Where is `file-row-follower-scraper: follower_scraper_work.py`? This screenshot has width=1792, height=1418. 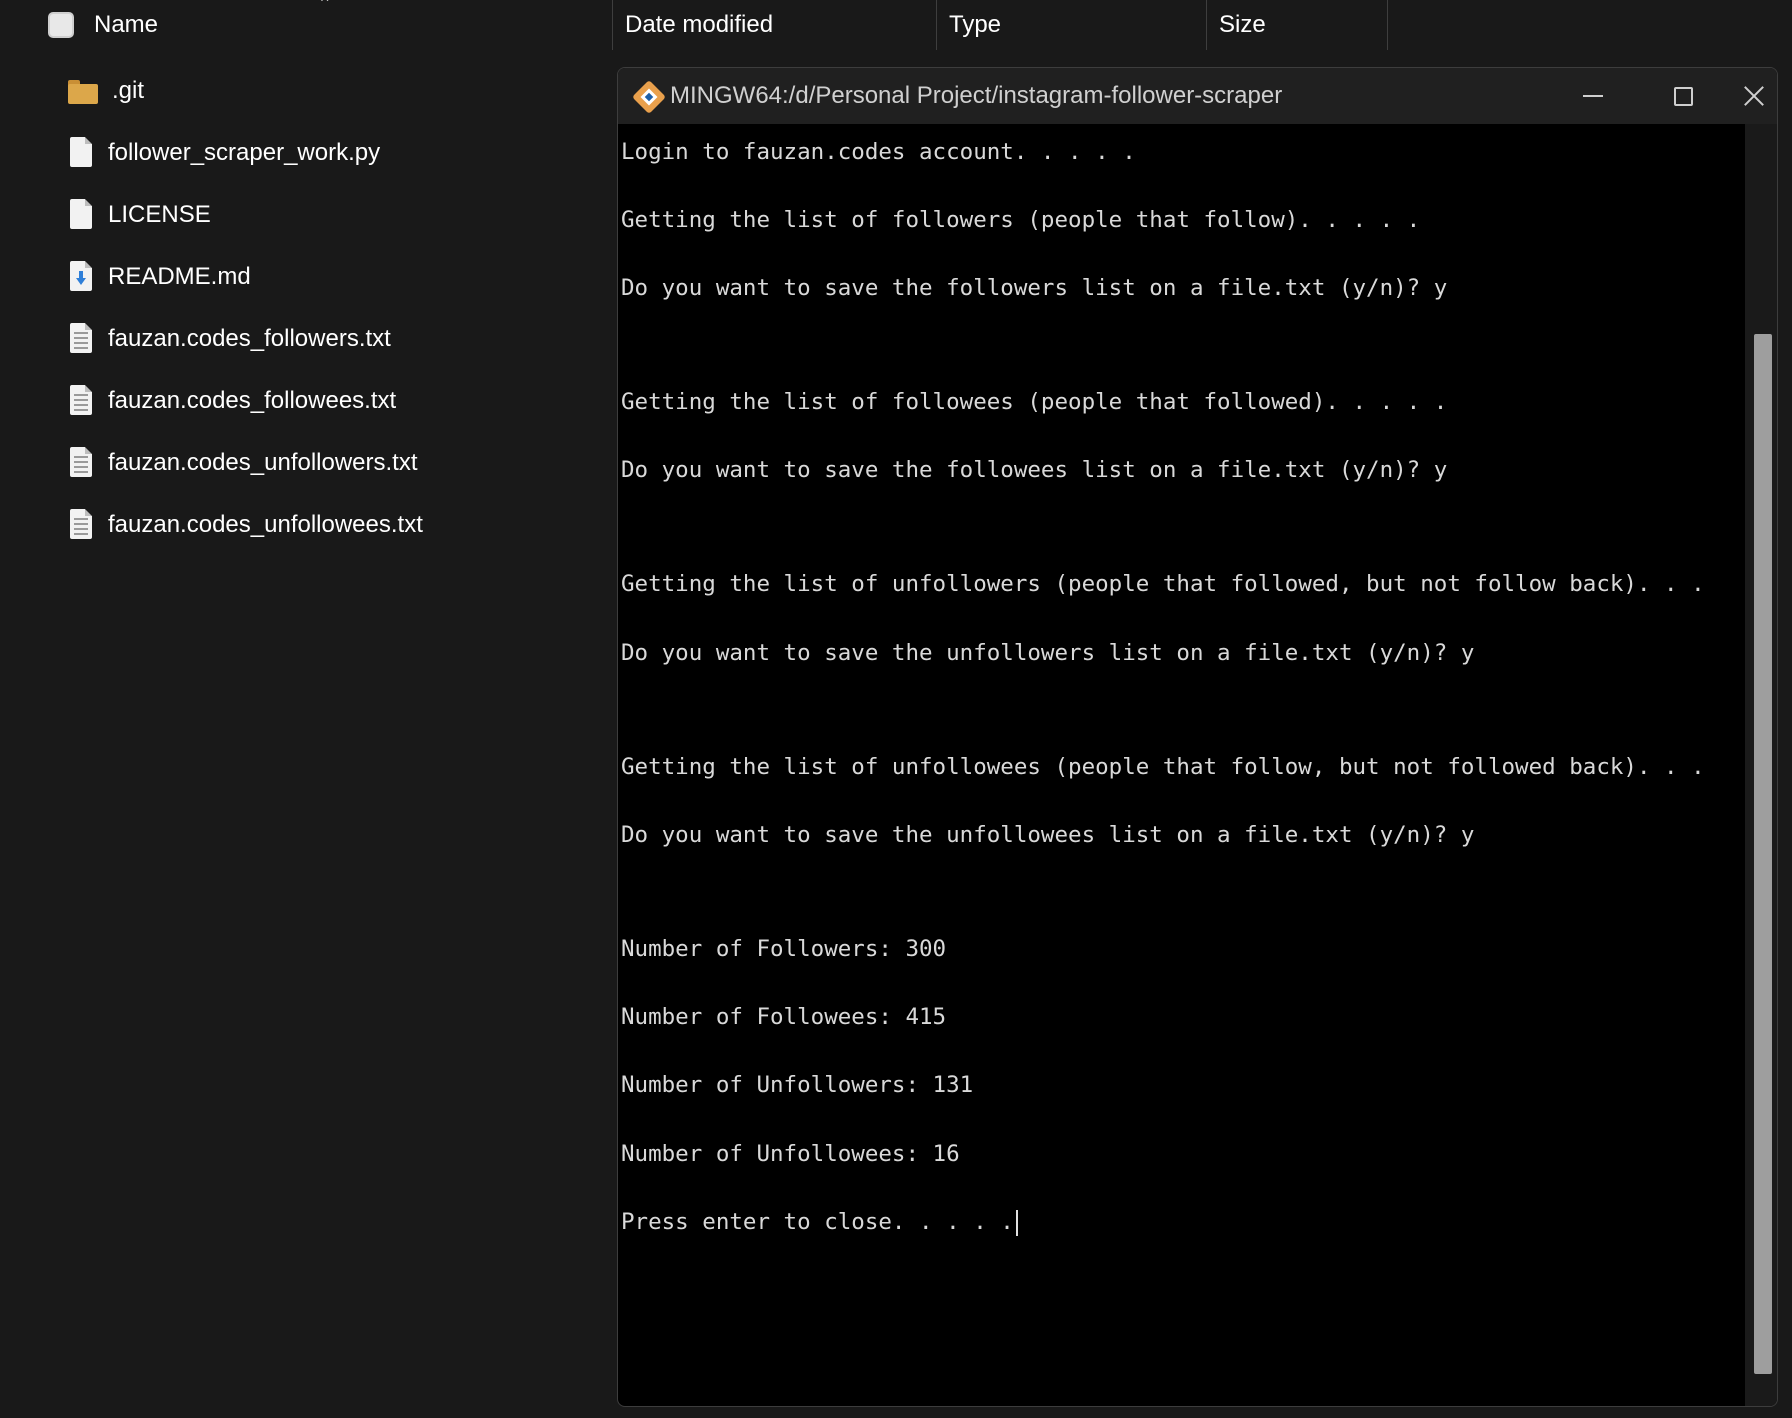 file-row-follower-scraper: follower_scraper_work.py is located at coordinates (310, 153).